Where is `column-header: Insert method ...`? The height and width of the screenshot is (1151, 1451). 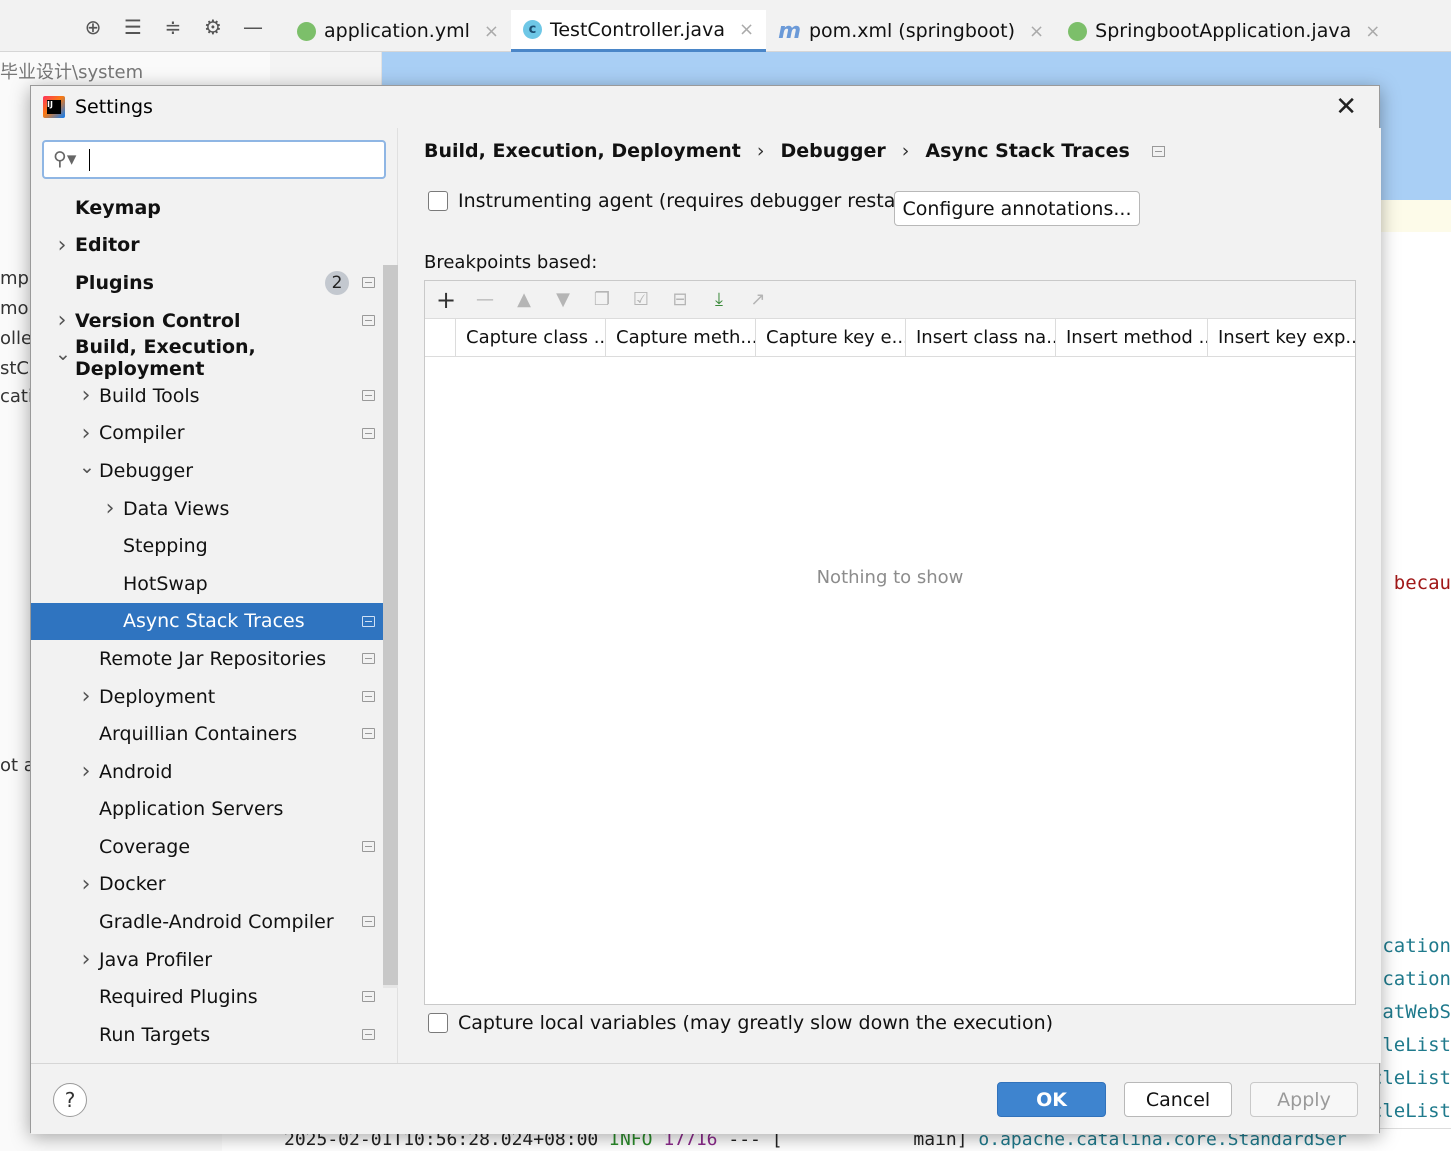
column-header: Insert method ... is located at coordinates (1131, 338).